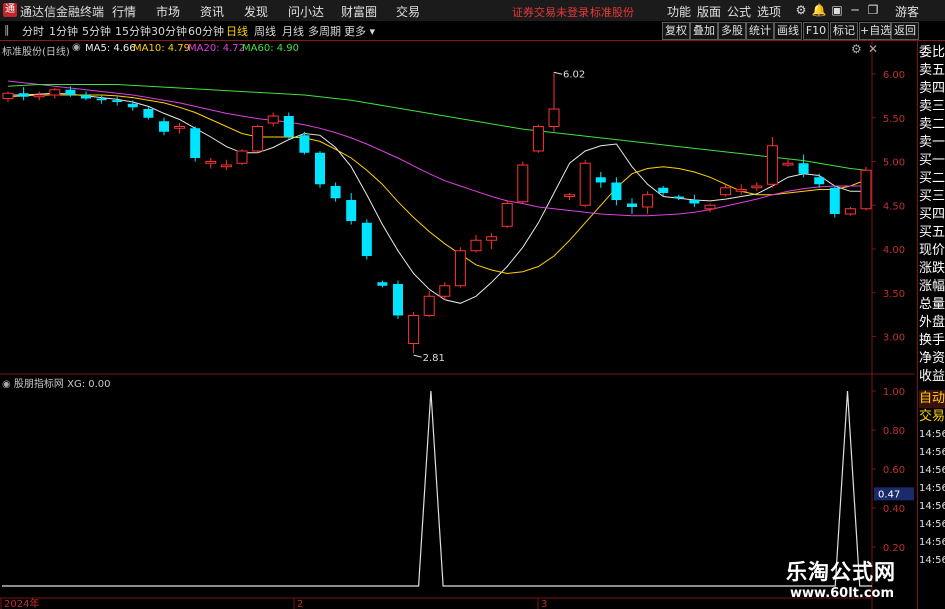  I want to click on period-weekly: 周线, so click(265, 31).